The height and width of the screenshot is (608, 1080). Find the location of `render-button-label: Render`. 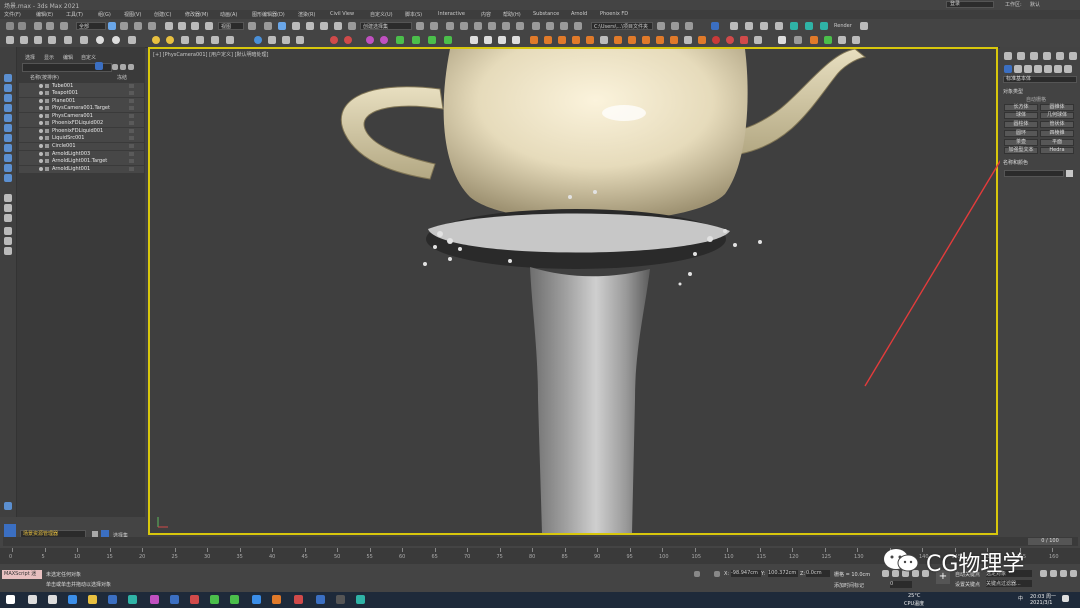

render-button-label: Render is located at coordinates (843, 26).